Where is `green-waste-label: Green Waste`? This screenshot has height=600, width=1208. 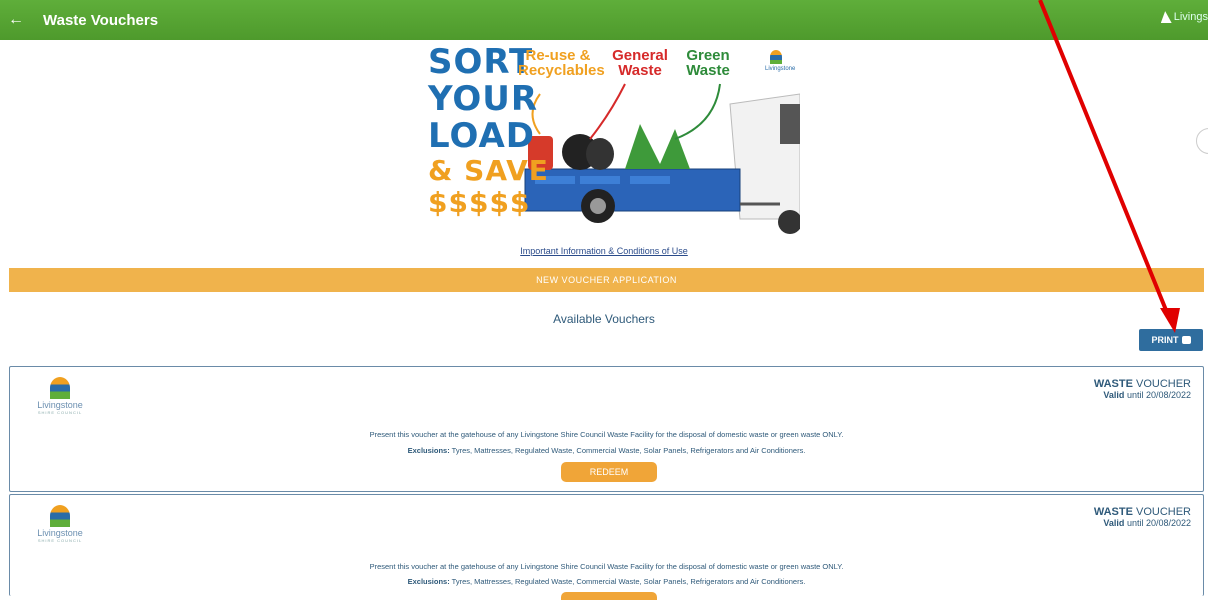
green-waste-label: Green Waste is located at coordinates (708, 63).